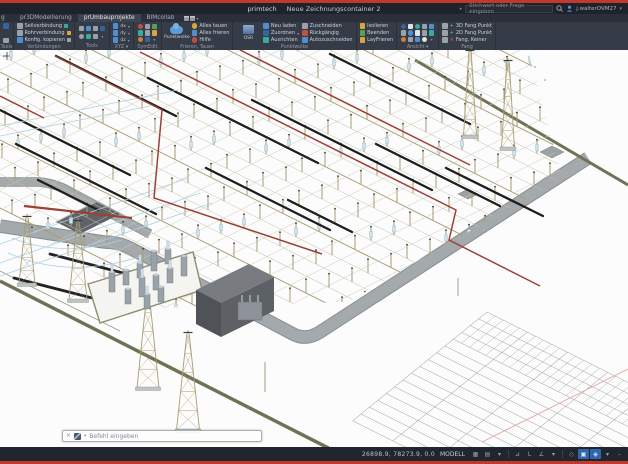 The height and width of the screenshot is (464, 628). I want to click on view-front-icon, so click(403, 33).